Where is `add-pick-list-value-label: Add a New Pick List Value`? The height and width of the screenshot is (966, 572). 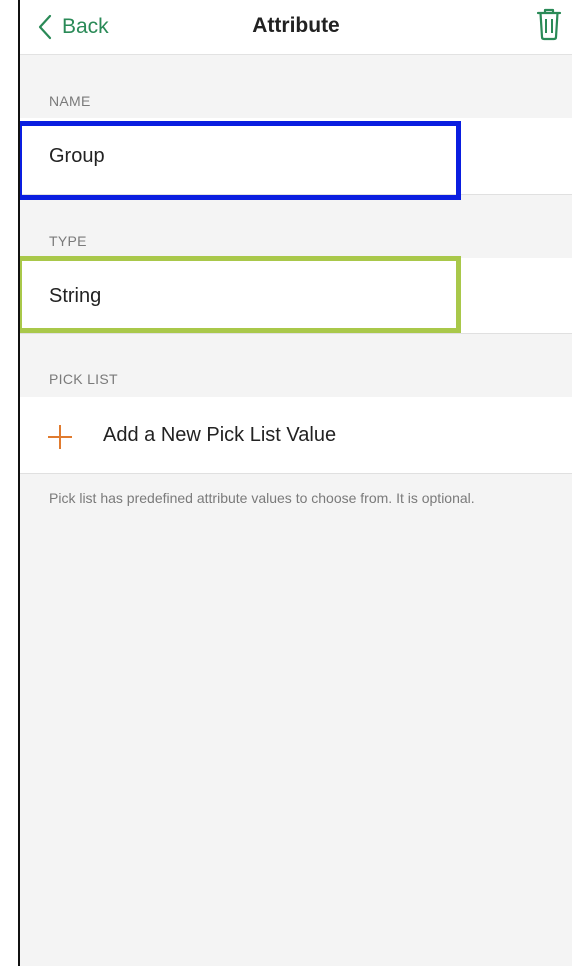 add-pick-list-value-label: Add a New Pick List Value is located at coordinates (220, 435).